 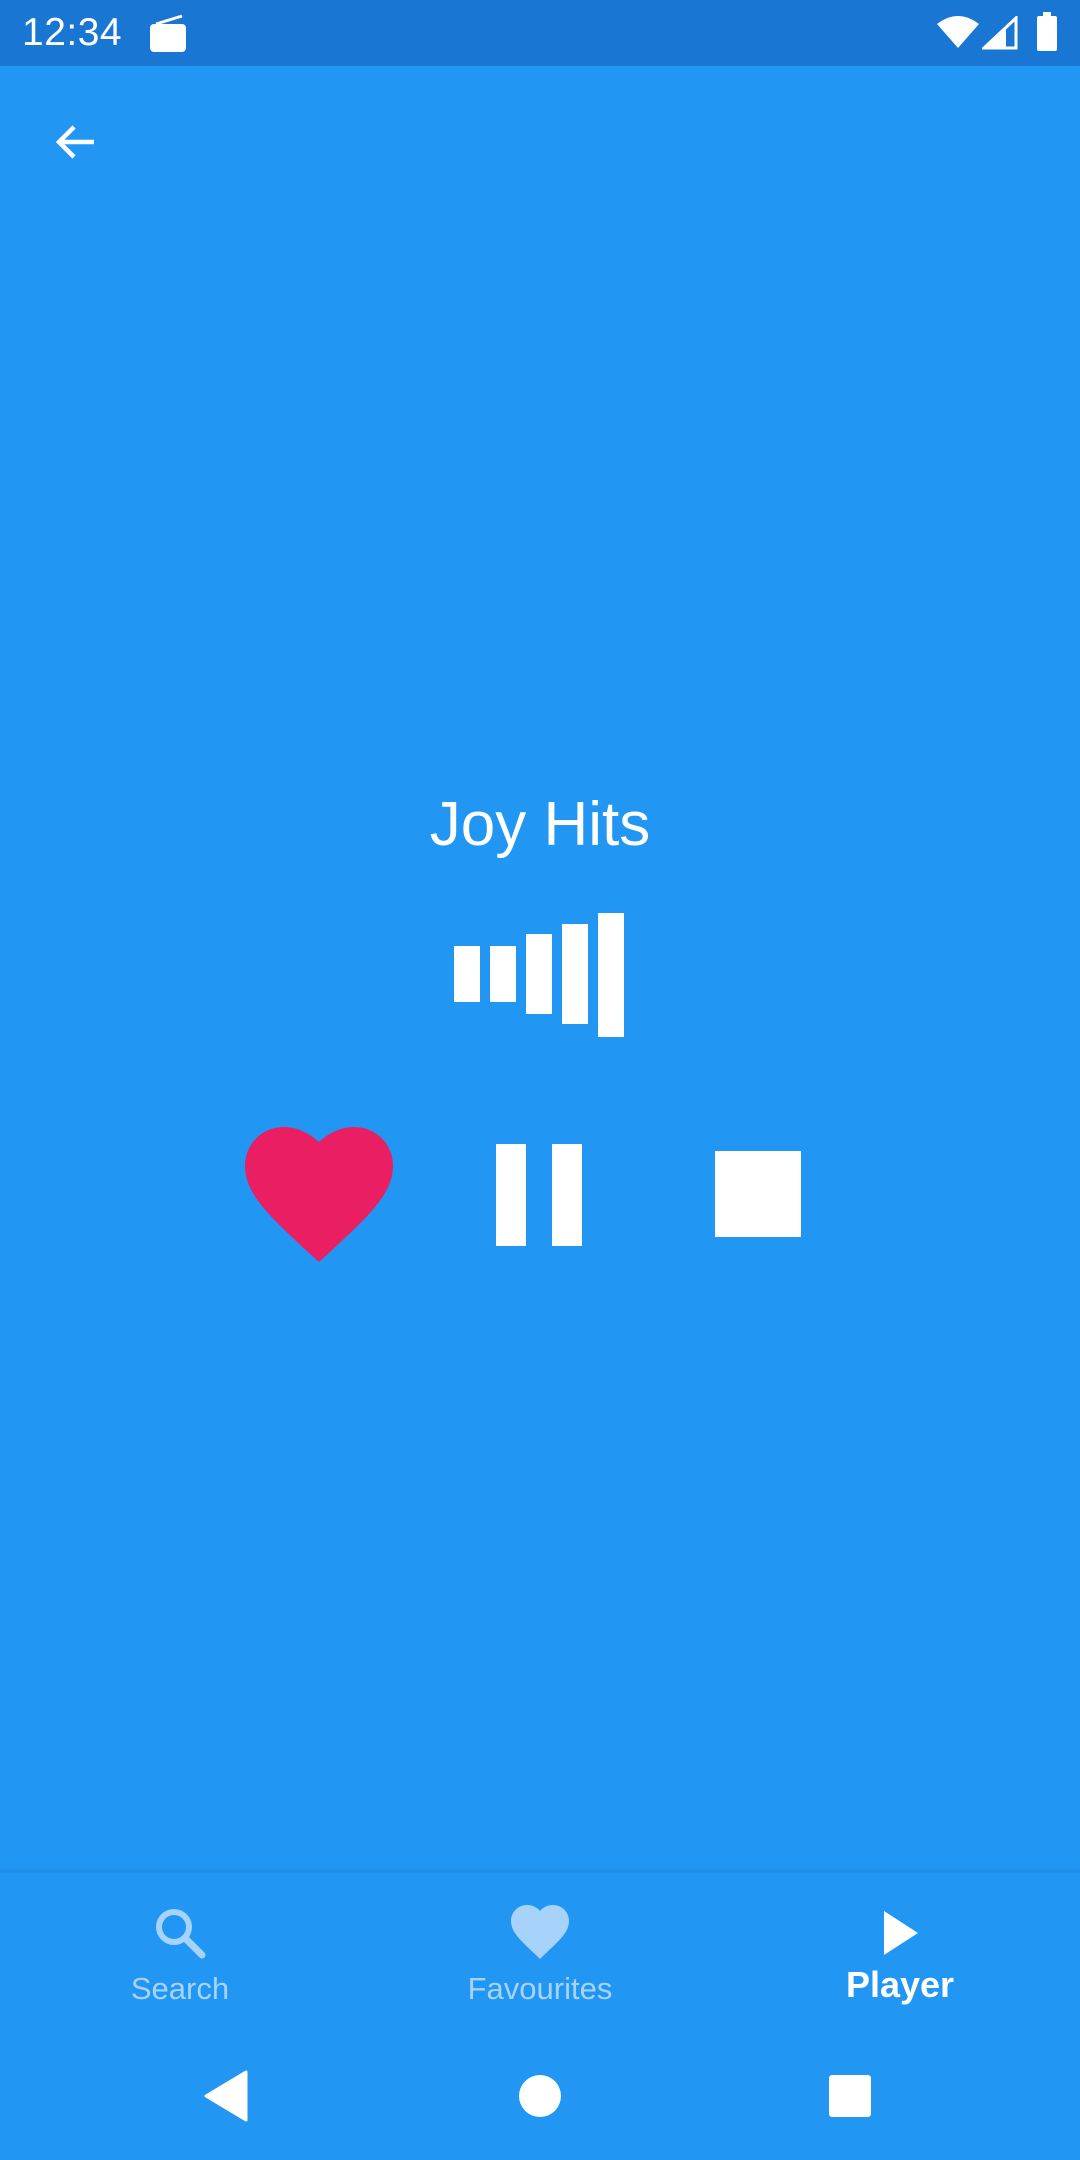 I want to click on favourite-button, so click(x=319, y=1196).